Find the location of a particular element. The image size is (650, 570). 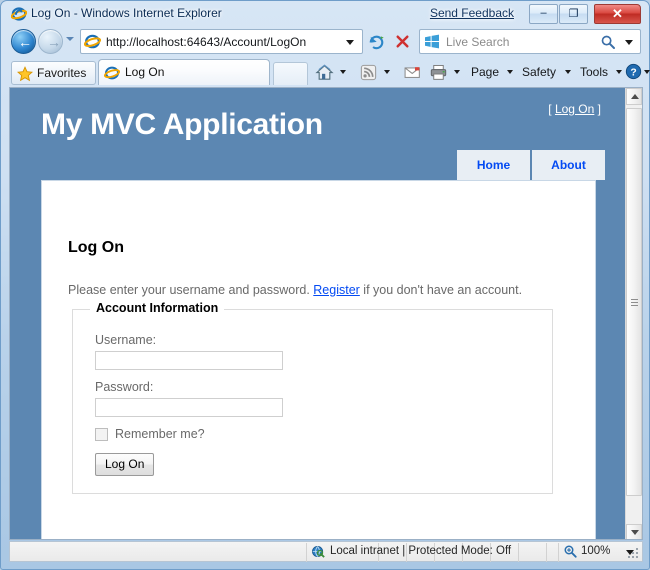

mail-icon is located at coordinates (412, 72).